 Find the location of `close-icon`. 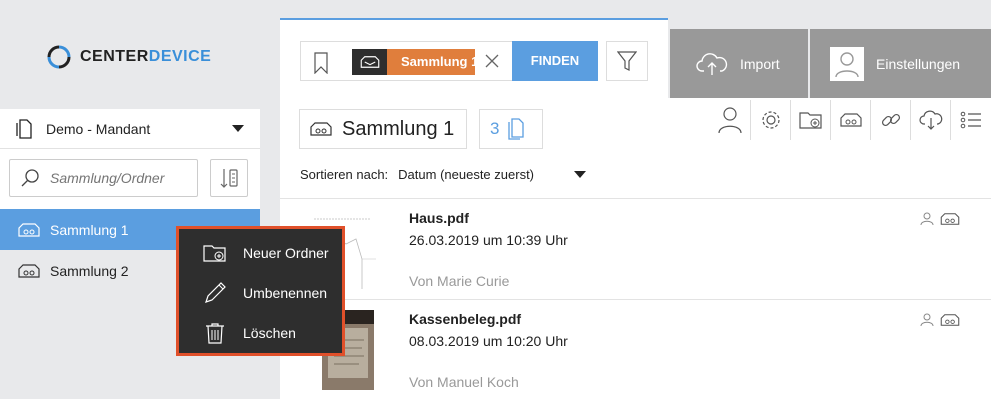

close-icon is located at coordinates (492, 61).